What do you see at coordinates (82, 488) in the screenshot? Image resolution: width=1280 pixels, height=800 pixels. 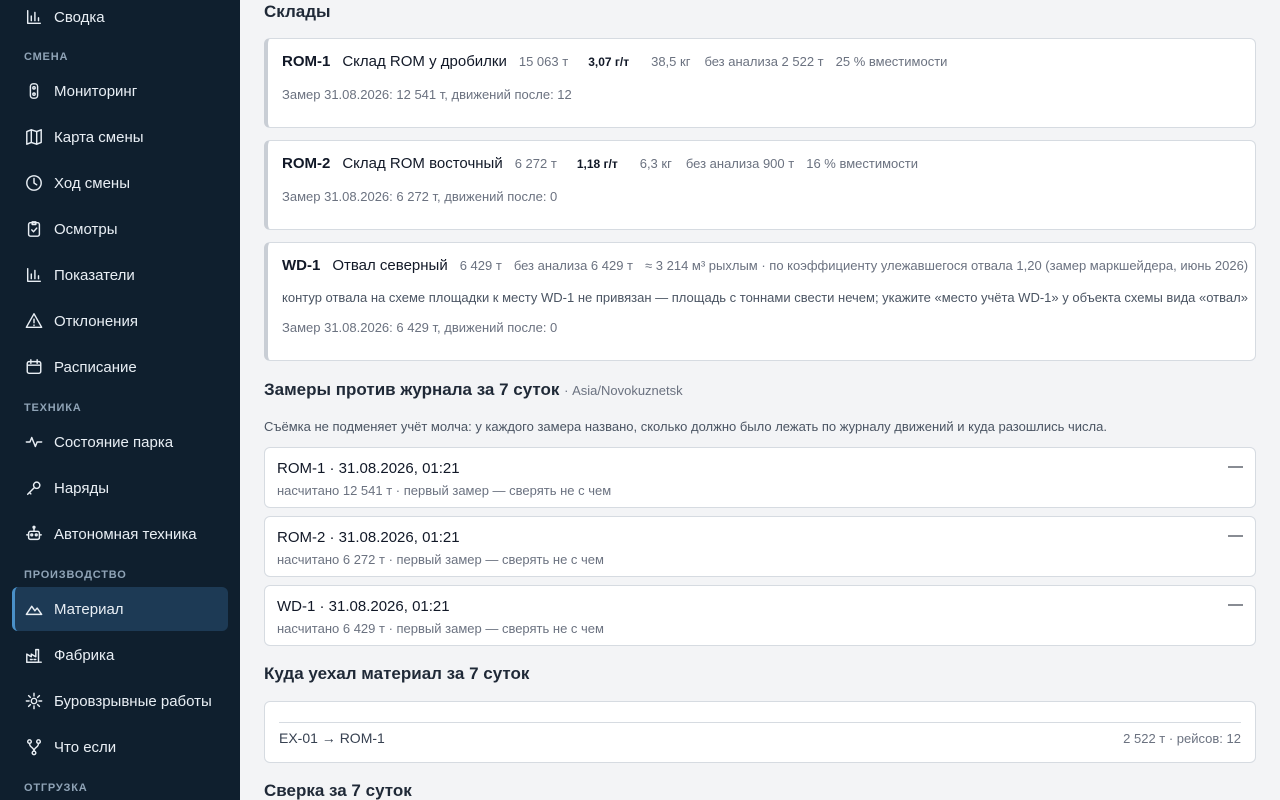 I see `sidebar-item-label: Наряды` at bounding box center [82, 488].